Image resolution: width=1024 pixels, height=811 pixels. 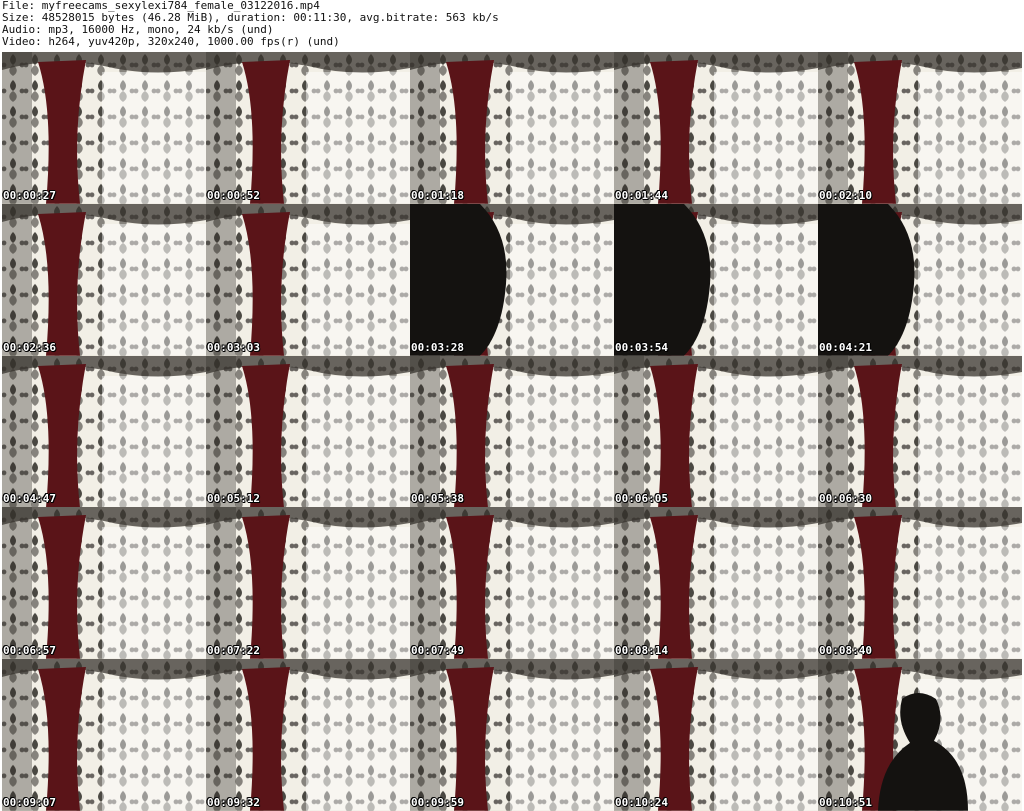 I want to click on thumbnail-frame: 00:03:03, so click(x=308, y=279).